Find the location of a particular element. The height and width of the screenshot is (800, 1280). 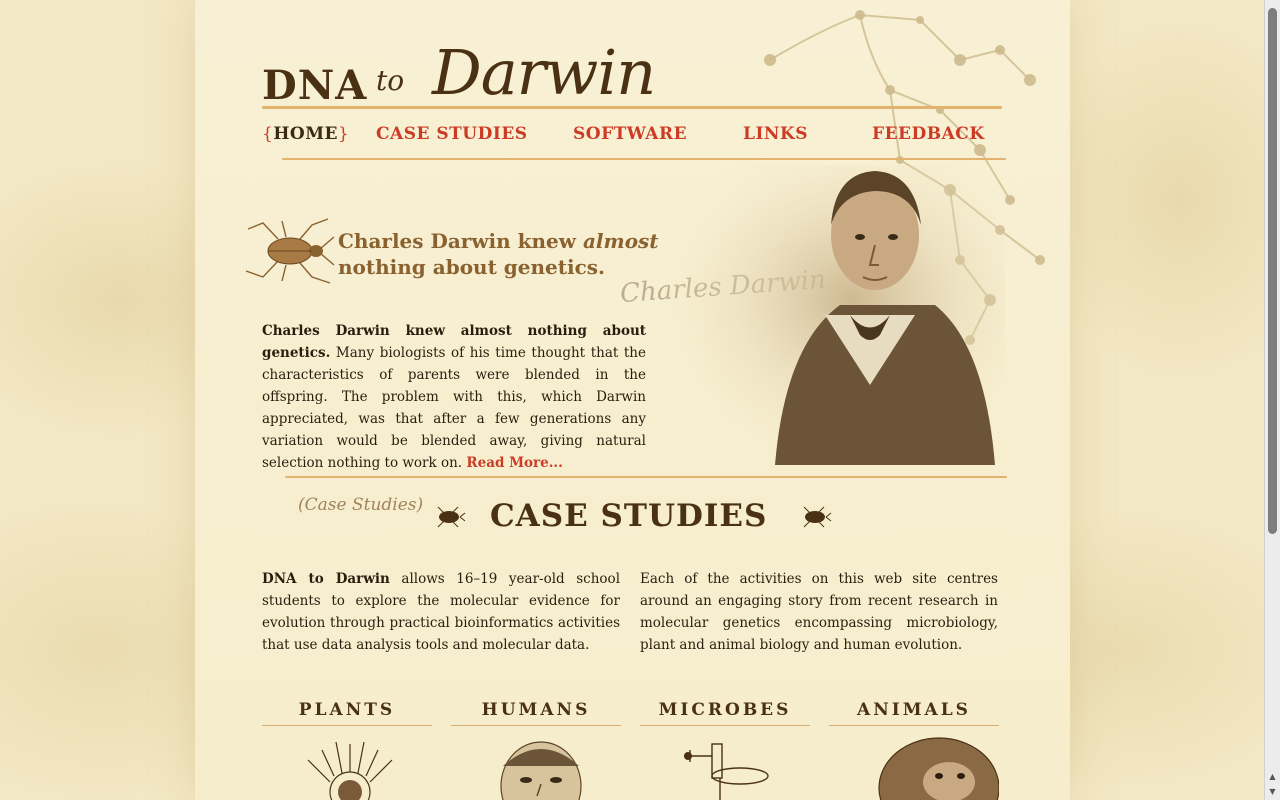

header-rule-bottom is located at coordinates (644, 159).